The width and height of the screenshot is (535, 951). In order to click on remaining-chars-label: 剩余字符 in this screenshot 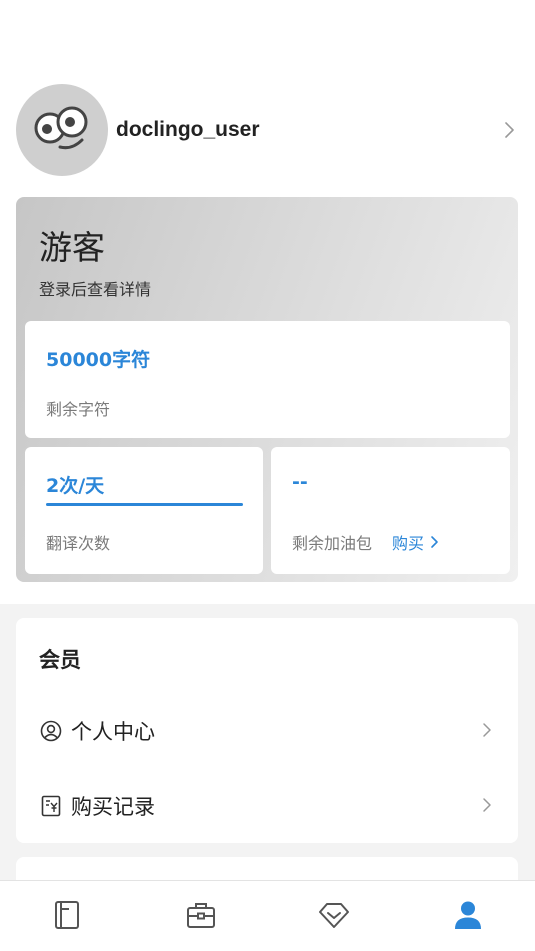, I will do `click(78, 409)`.